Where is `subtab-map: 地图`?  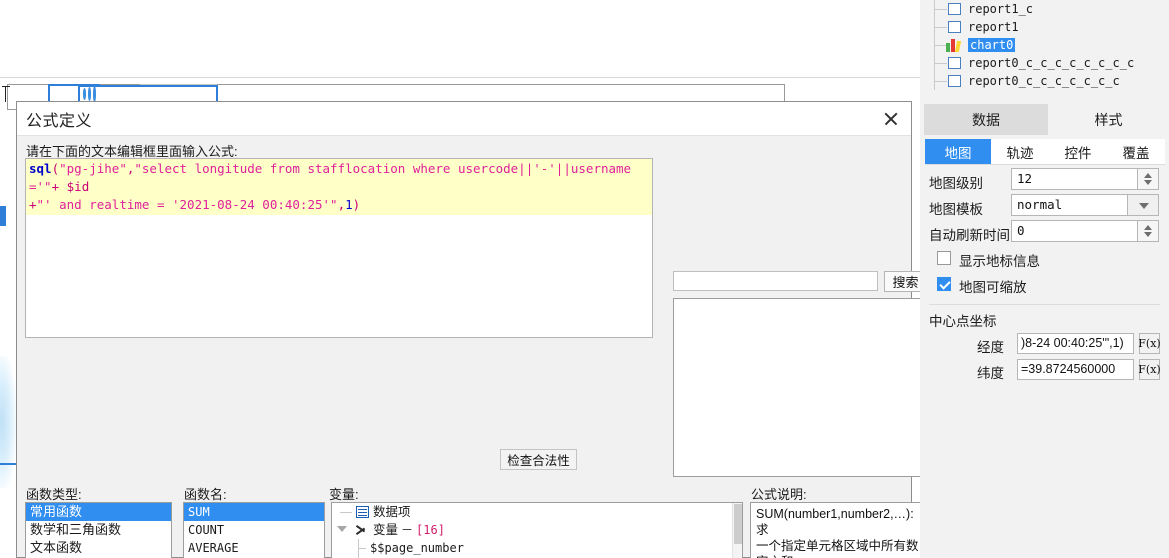
subtab-map: 地图 is located at coordinates (958, 151).